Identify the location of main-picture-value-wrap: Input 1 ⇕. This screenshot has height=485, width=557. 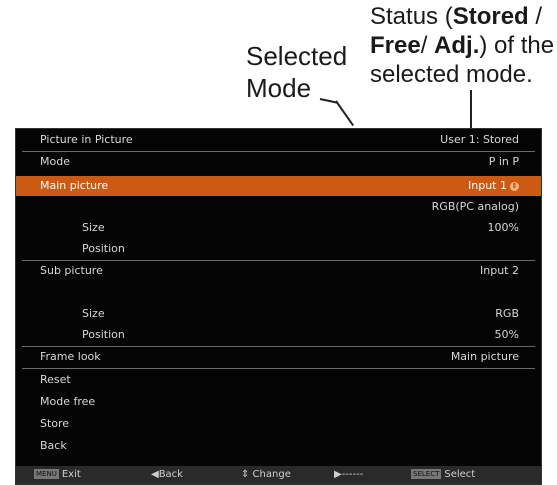
(493, 186).